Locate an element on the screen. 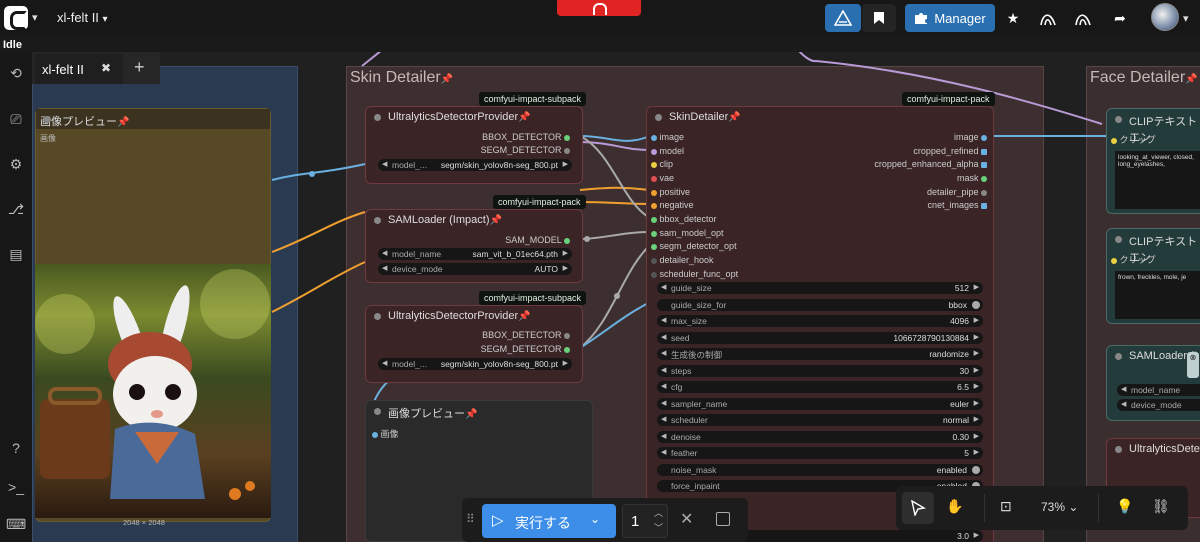 The width and height of the screenshot is (1200, 542). batch-count-input: 1 ︿ ﹀ is located at coordinates (645, 521).